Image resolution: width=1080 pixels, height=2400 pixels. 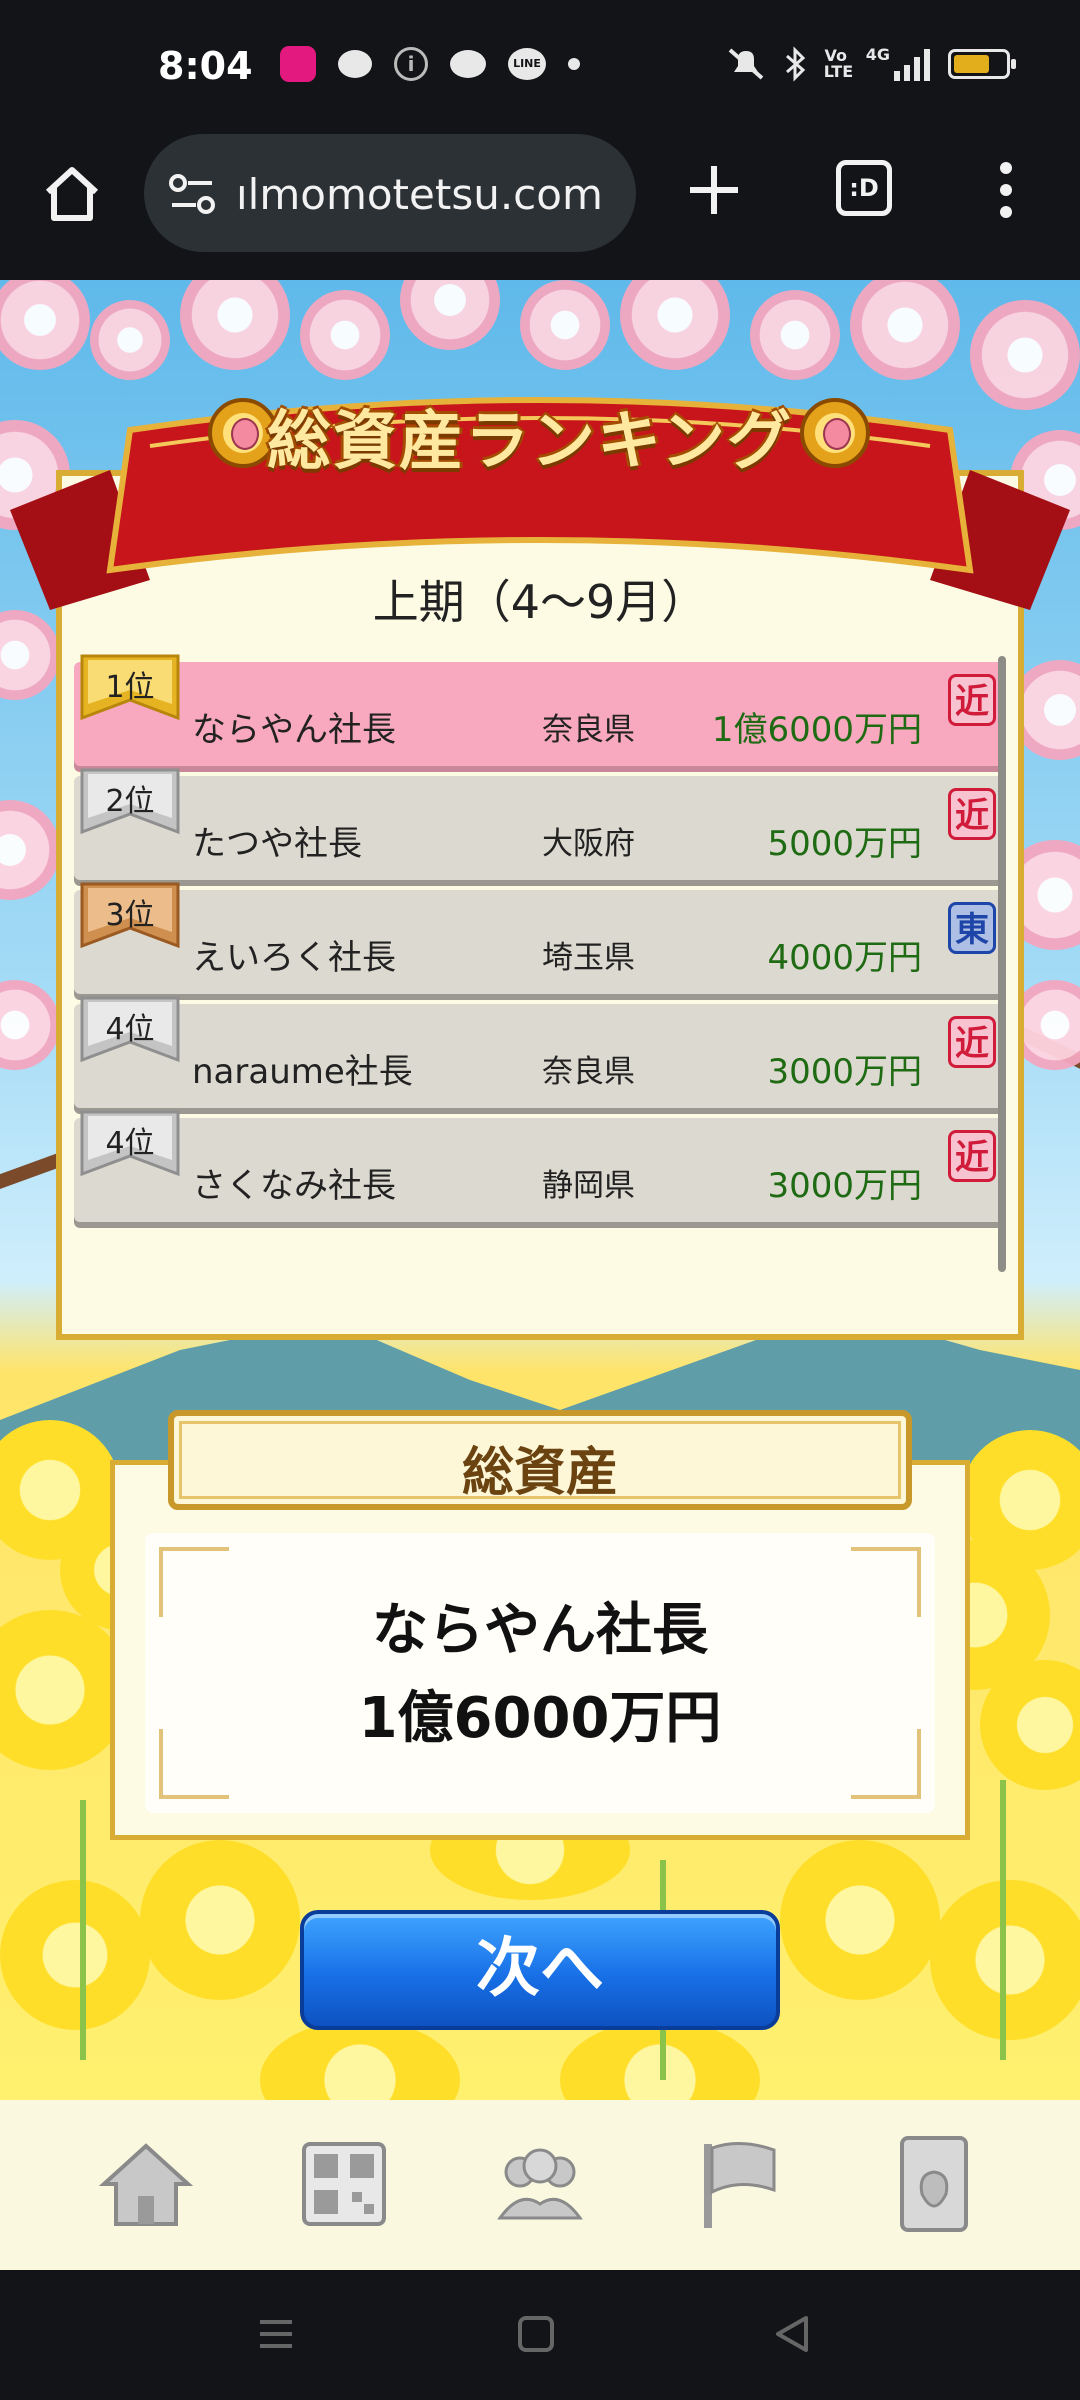 I want to click on status-bar: 8:04 i LINE Vo LTE 4G, so click(x=540, y=65).